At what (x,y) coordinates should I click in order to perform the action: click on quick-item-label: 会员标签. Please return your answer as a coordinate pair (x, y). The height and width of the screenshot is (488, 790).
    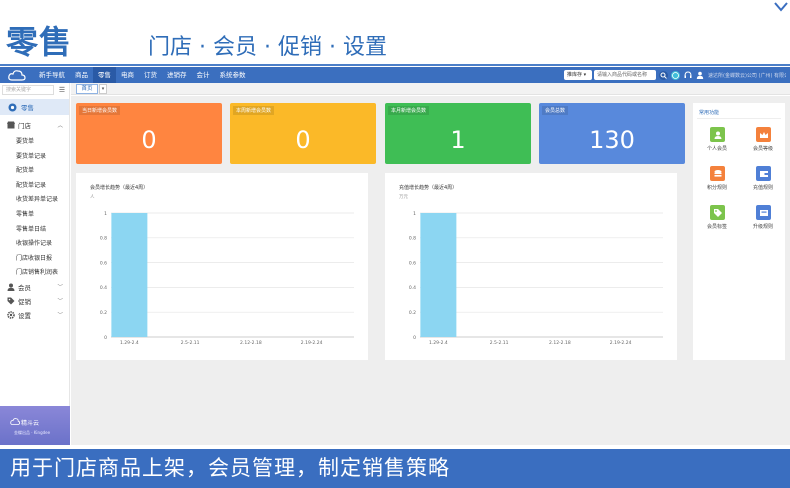
    Looking at the image, I should click on (716, 227).